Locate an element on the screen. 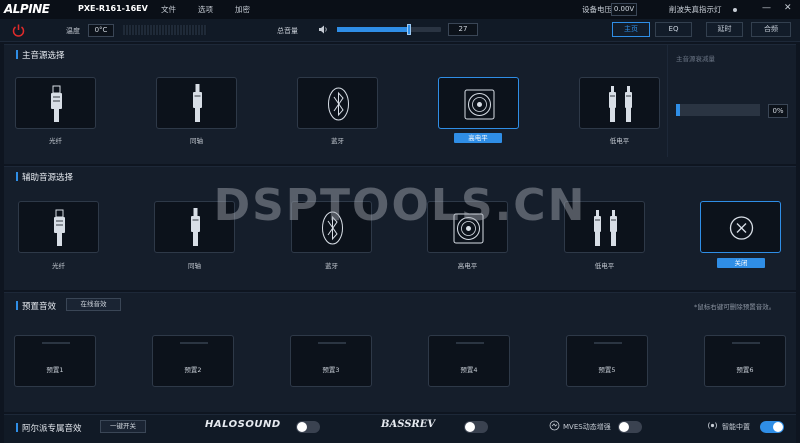 The image size is (800, 443). preset-label: 预置5 is located at coordinates (607, 370).